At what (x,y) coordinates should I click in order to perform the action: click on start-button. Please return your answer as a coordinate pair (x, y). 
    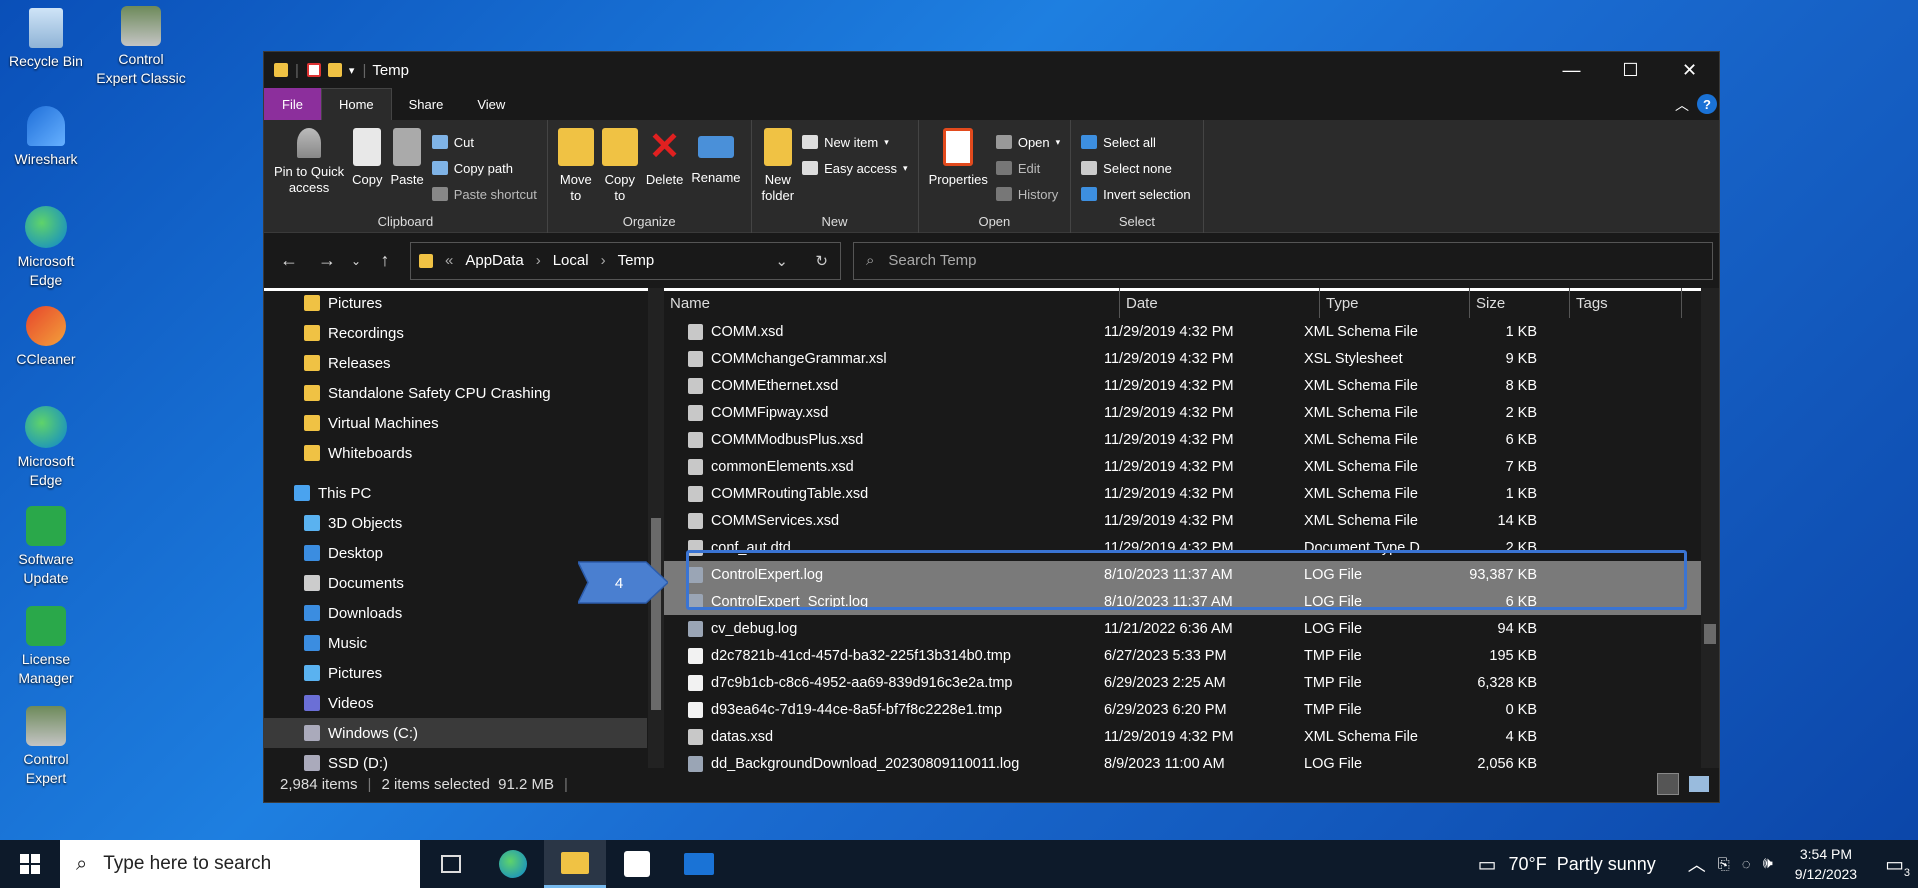
    Looking at the image, I should click on (30, 864).